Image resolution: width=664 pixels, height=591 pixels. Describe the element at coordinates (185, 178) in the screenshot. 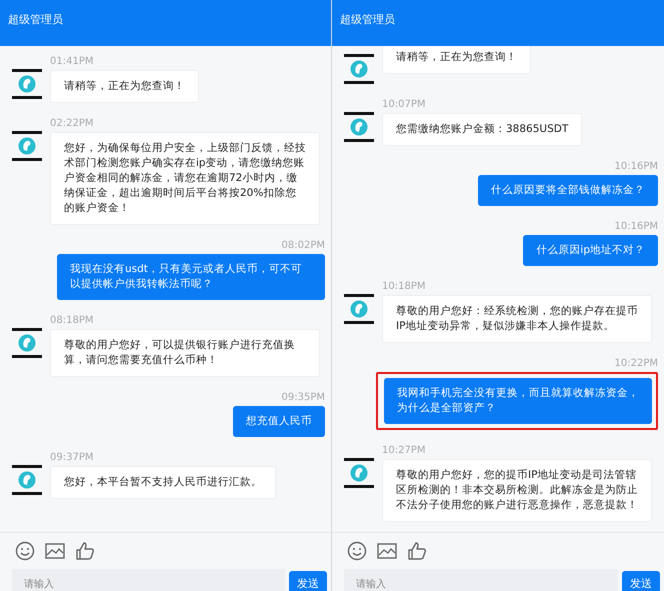

I see `message-bubble: 您好，为确保每位用户安全，上级部门反馈，经技术部门检测您账户确实存在ip变动，请您缴纳您账户资金相同的解冻金，请您在逾期72小时内，缴纳保证金，超出逾期时间后平台将按20%扣除您的账户资金！` at that location.